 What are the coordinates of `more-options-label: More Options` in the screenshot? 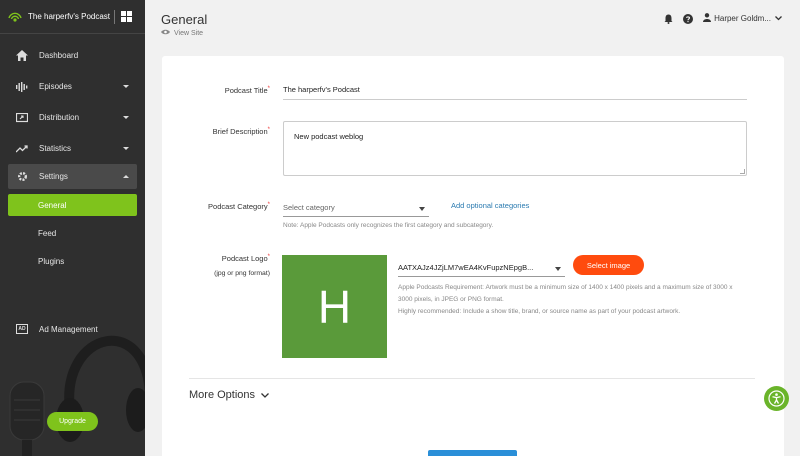 It's located at (222, 395).